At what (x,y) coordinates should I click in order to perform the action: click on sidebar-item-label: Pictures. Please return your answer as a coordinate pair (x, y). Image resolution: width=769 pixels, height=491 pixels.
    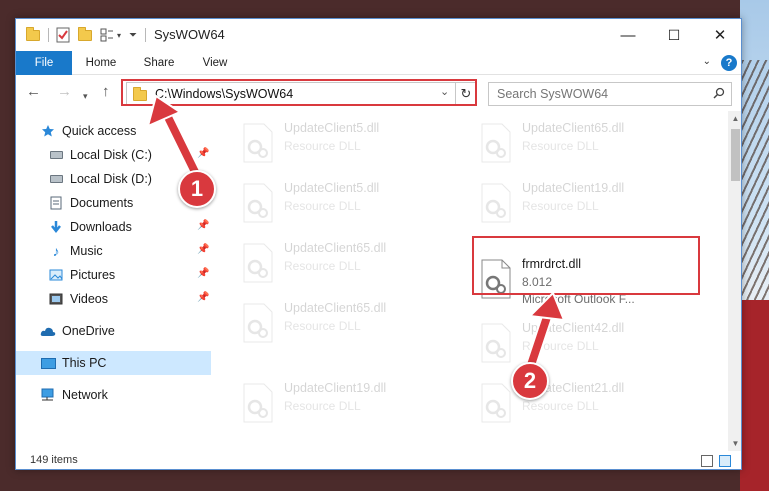
    Looking at the image, I should click on (93, 275).